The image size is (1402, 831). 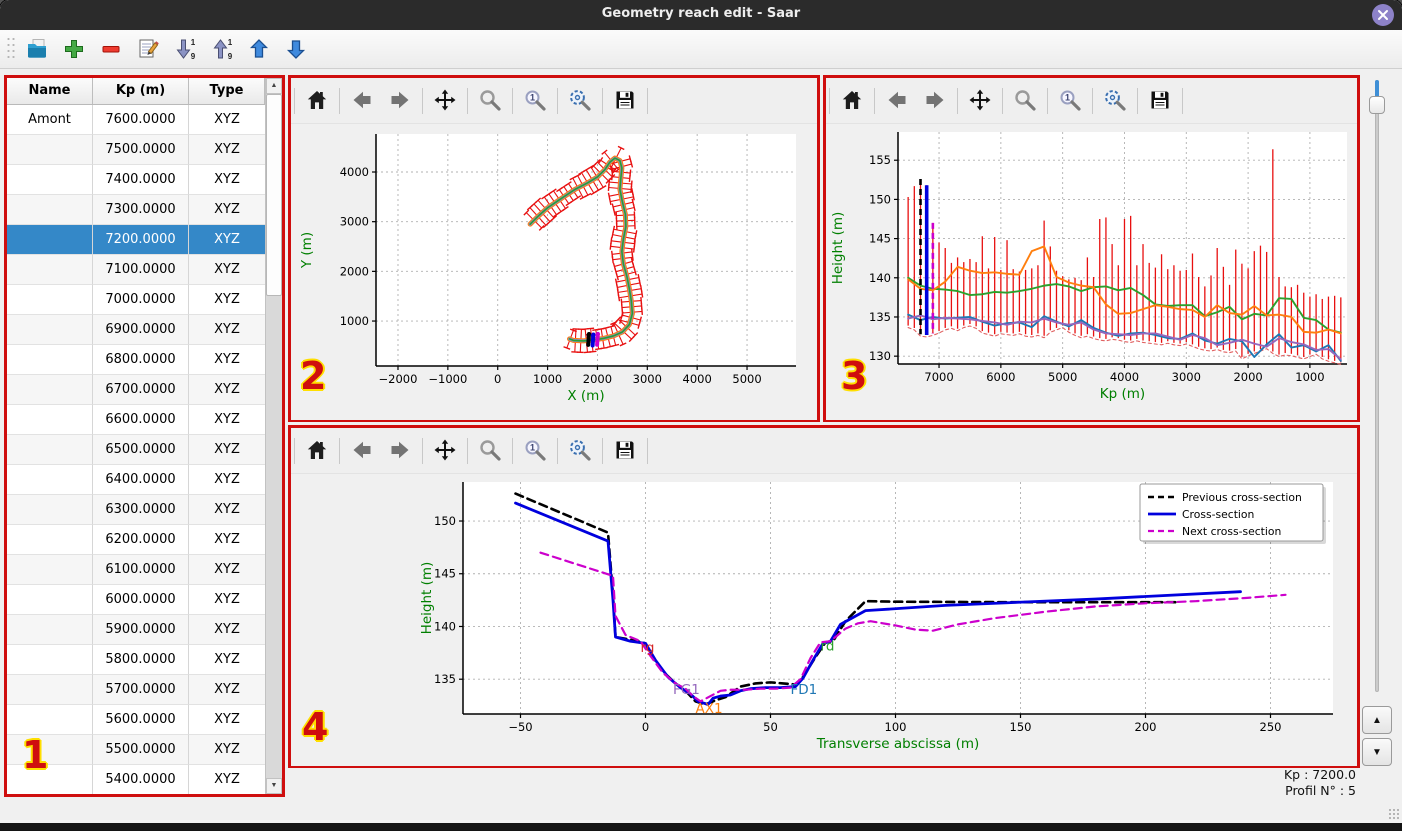 I want to click on table-row-selected: 7200.0000 XYZ, so click(x=136, y=240).